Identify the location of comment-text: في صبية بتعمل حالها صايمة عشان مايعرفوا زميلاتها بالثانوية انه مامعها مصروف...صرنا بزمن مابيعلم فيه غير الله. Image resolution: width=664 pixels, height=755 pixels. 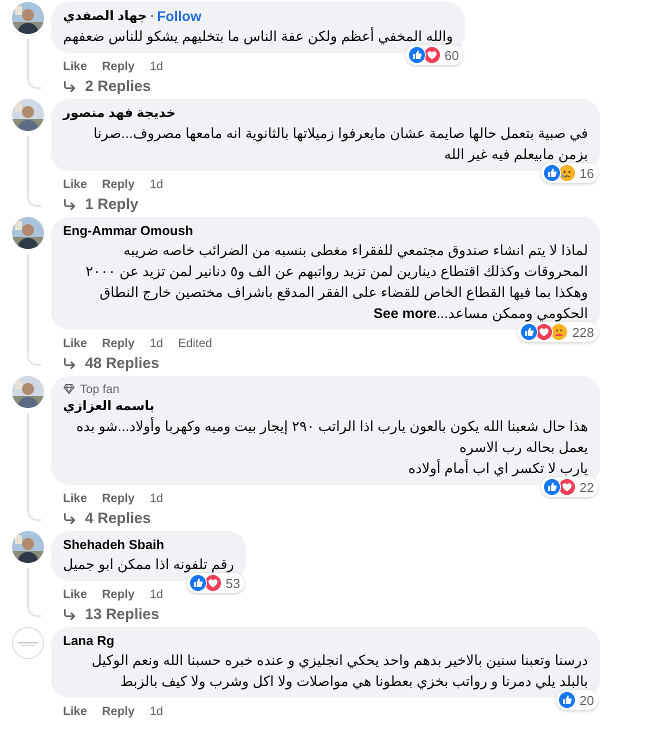
(340, 144).